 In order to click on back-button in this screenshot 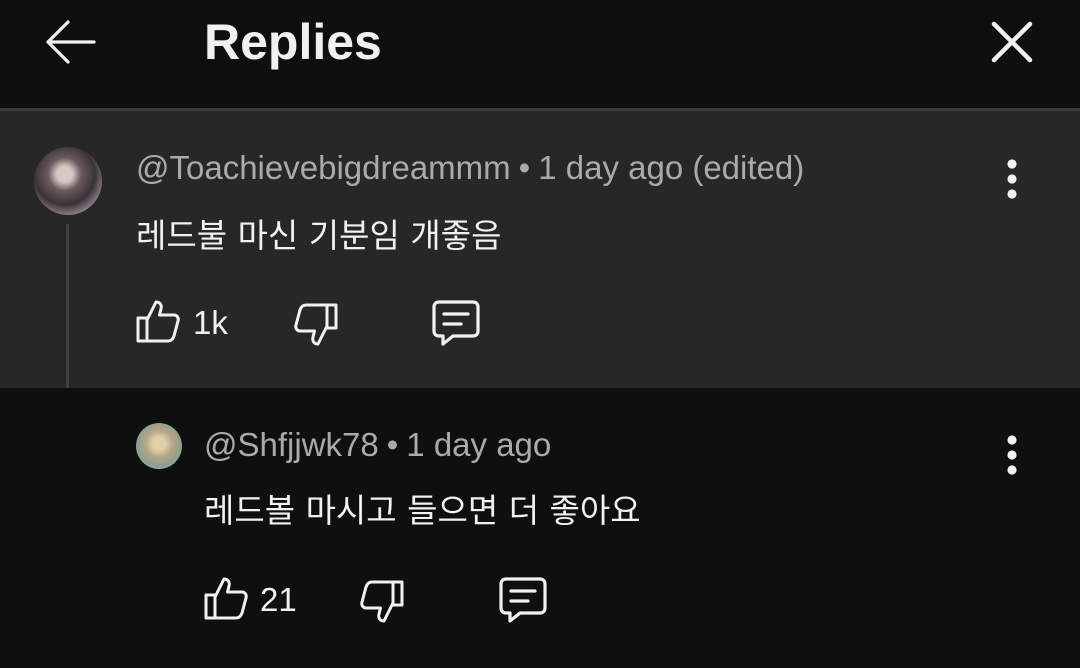, I will do `click(70, 42)`.